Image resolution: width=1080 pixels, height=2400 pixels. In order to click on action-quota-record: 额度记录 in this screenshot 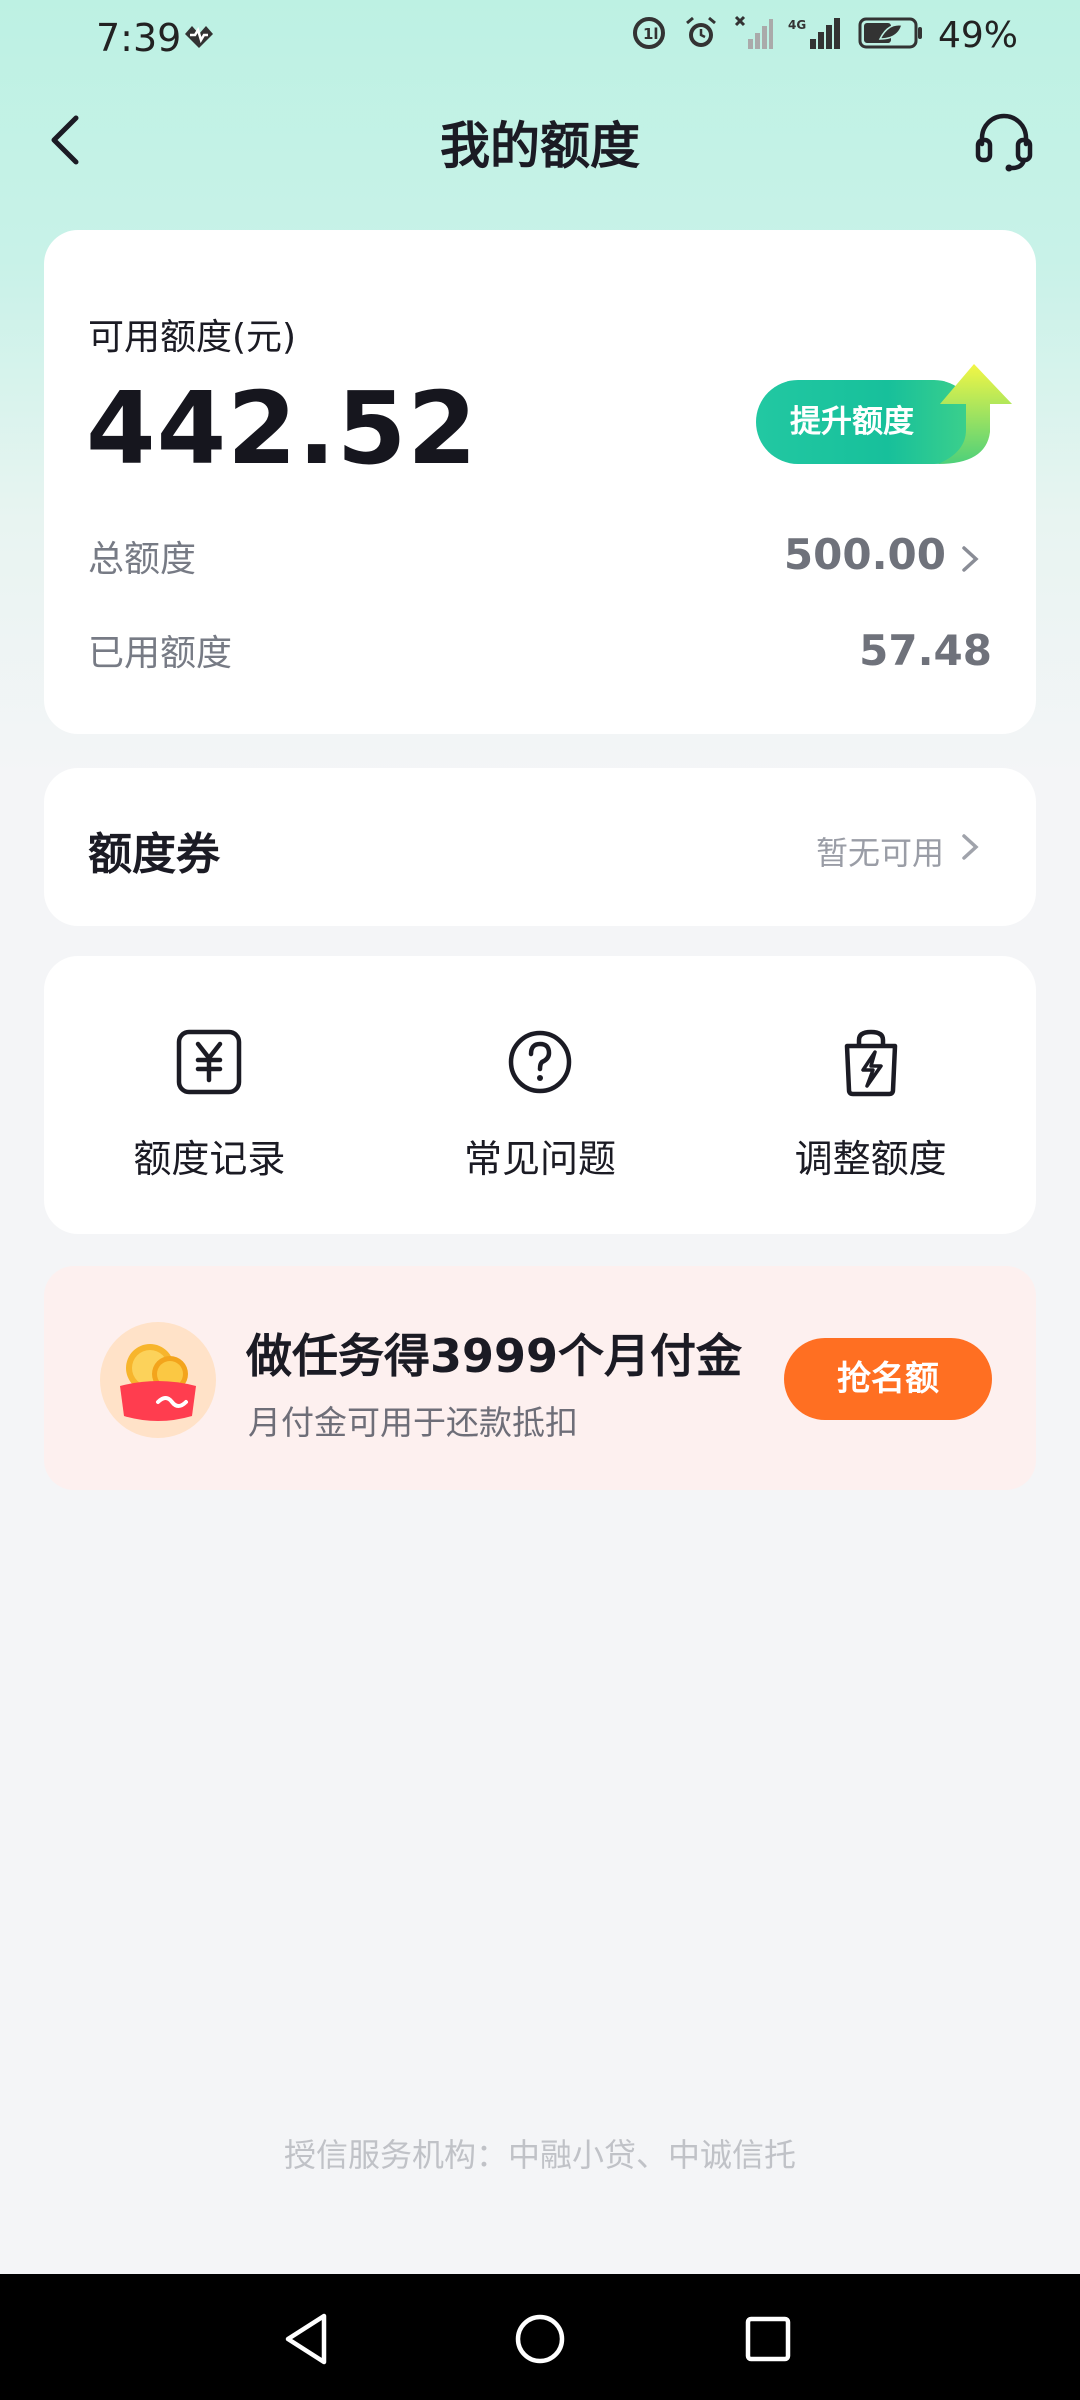, I will do `click(209, 1095)`.